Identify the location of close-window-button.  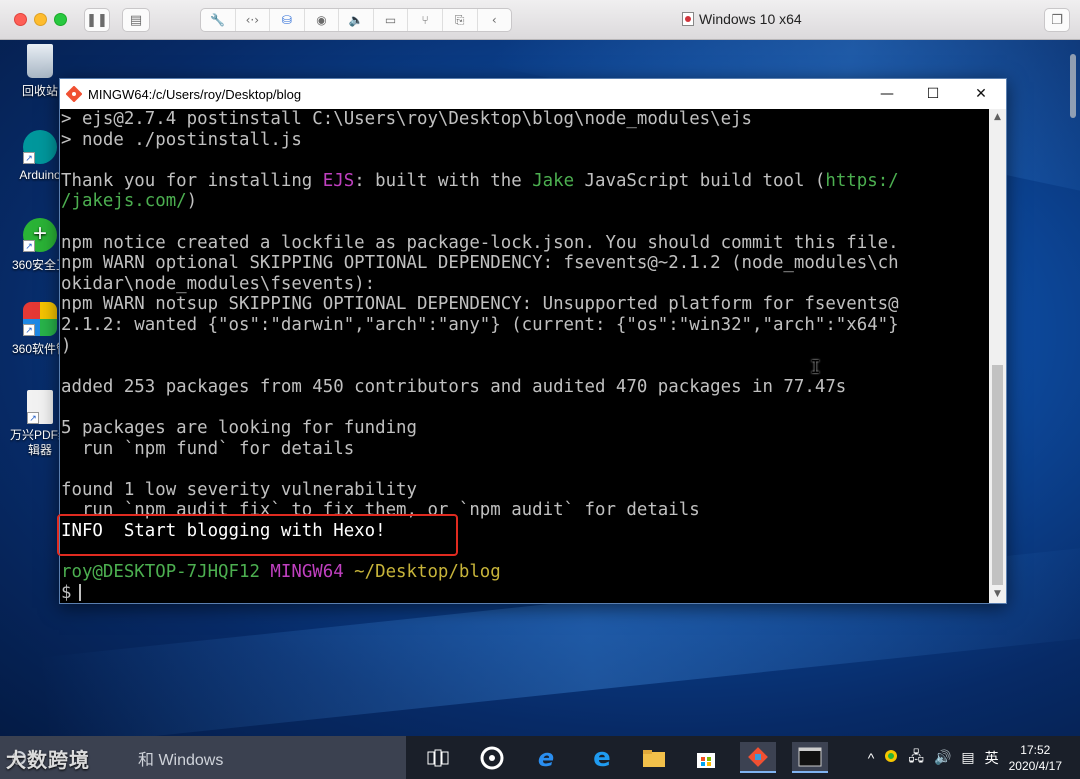
(20, 19).